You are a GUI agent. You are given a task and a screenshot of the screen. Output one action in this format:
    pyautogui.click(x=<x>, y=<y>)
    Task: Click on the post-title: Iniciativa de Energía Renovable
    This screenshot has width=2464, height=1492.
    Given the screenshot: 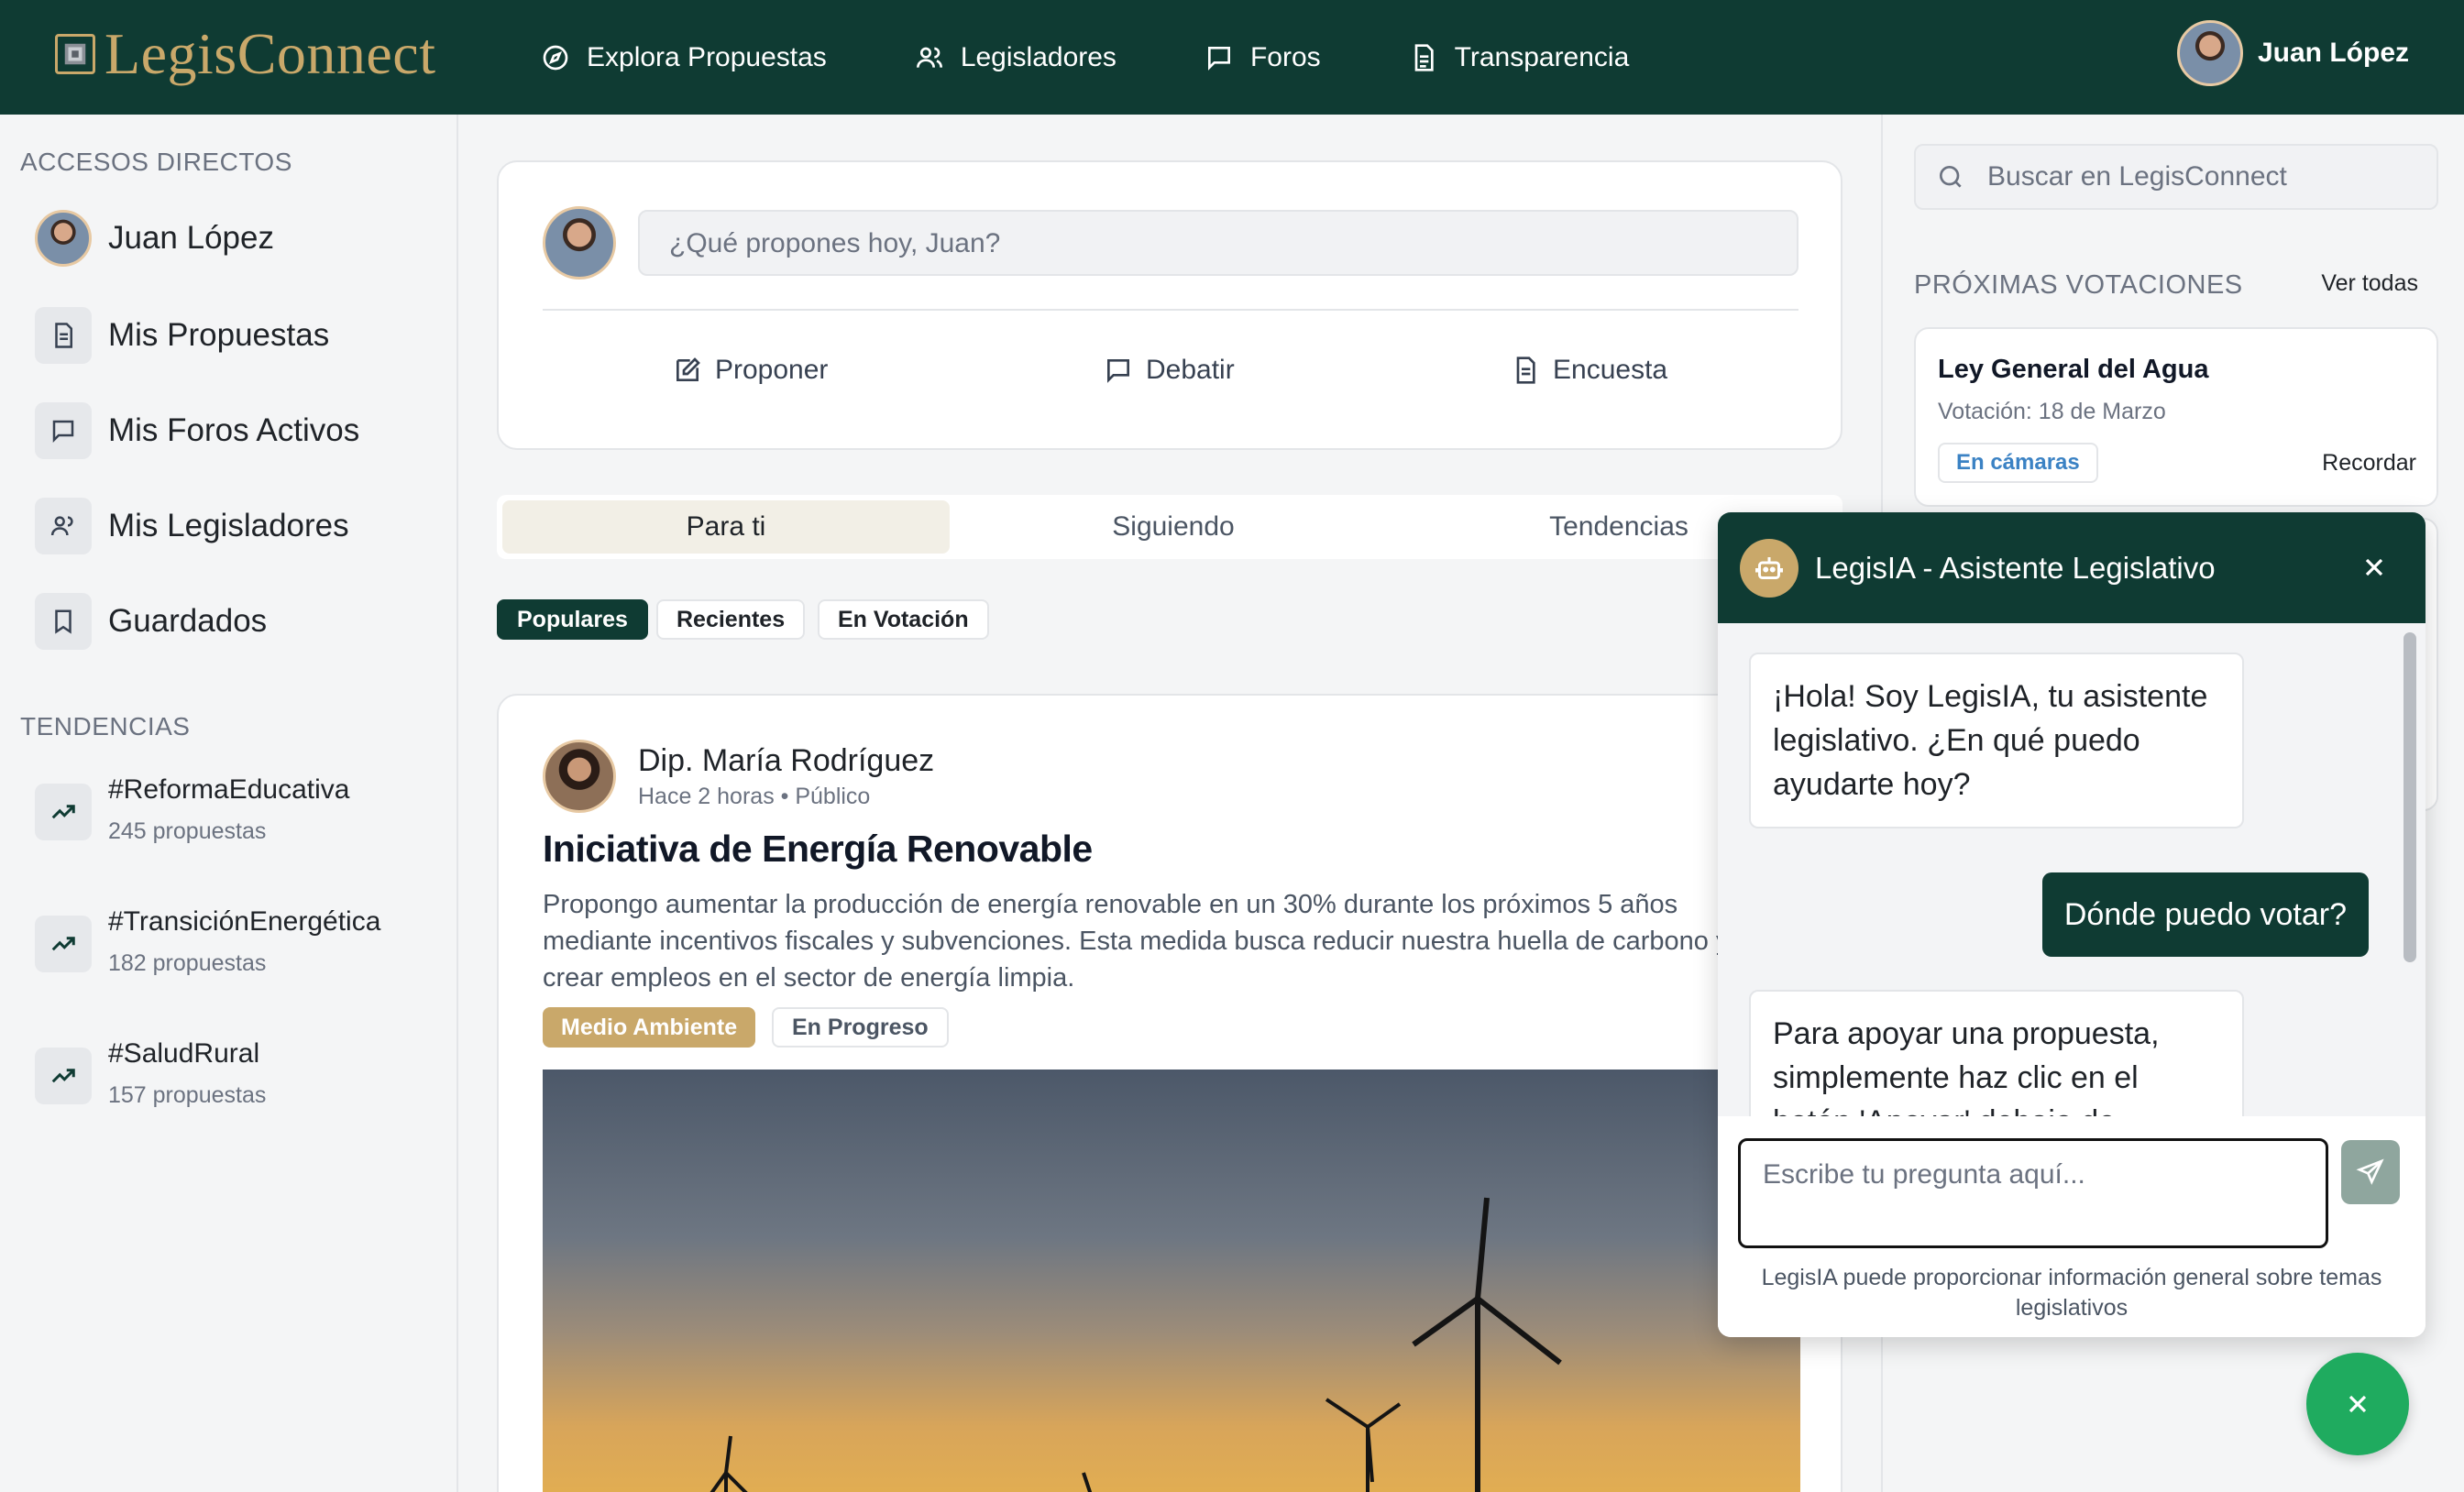 What is the action you would take?
    pyautogui.click(x=818, y=849)
    